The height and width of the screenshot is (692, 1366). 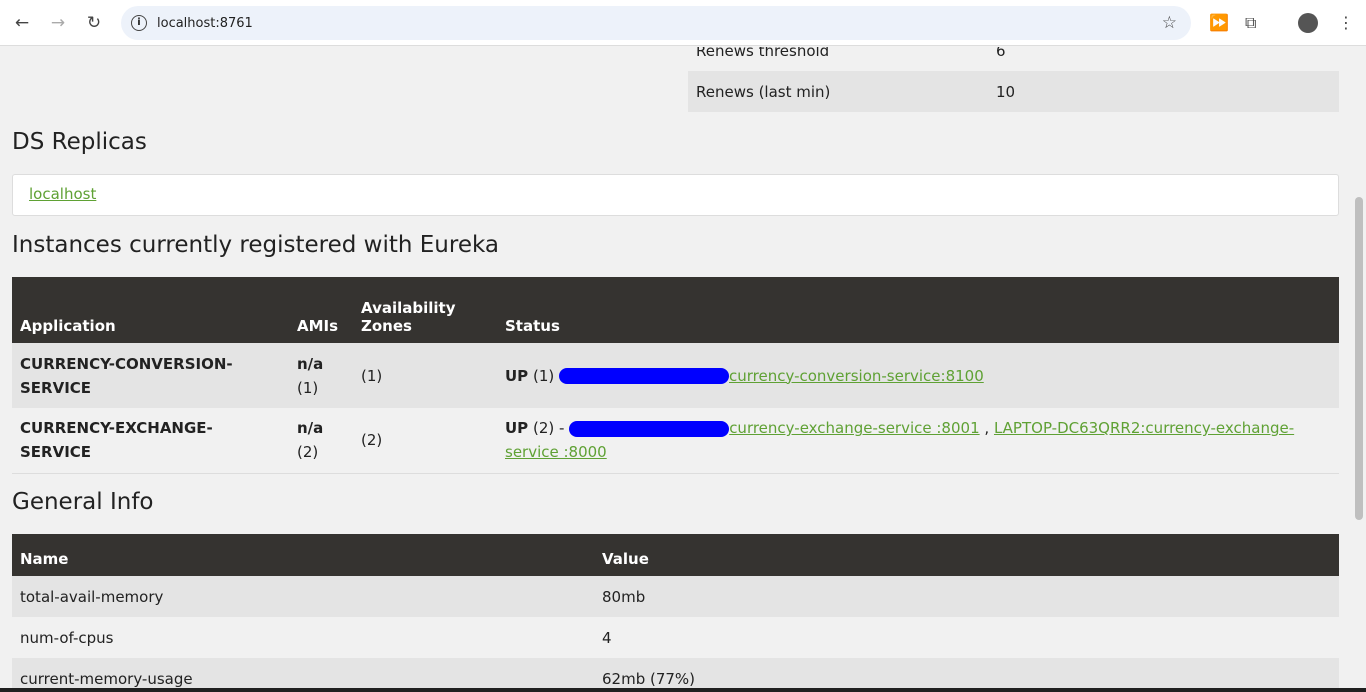 I want to click on col-application: Application, so click(x=150, y=310).